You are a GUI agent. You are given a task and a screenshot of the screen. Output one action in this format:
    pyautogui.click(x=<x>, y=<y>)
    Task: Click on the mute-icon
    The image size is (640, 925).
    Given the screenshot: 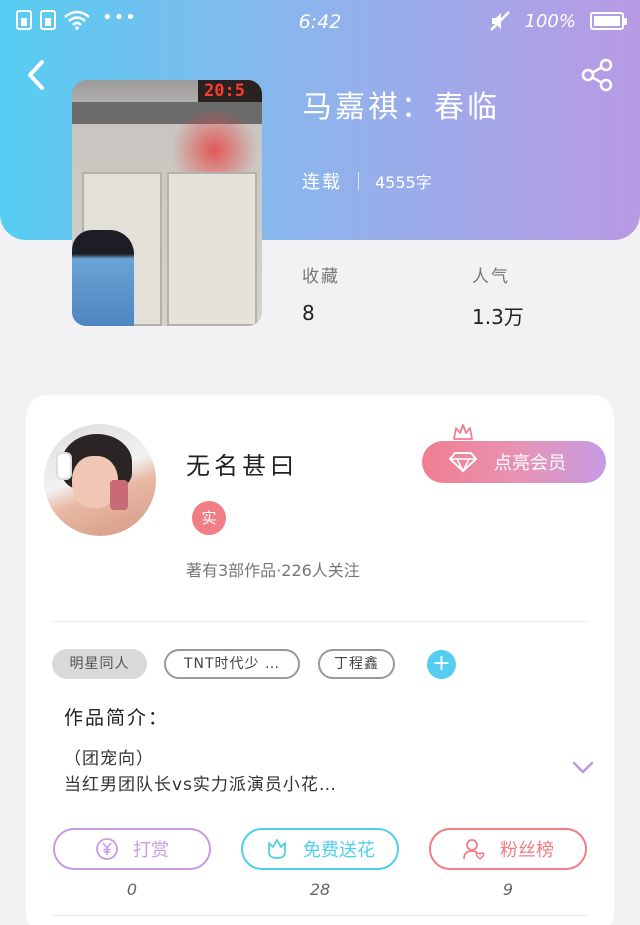 What is the action you would take?
    pyautogui.click(x=499, y=21)
    